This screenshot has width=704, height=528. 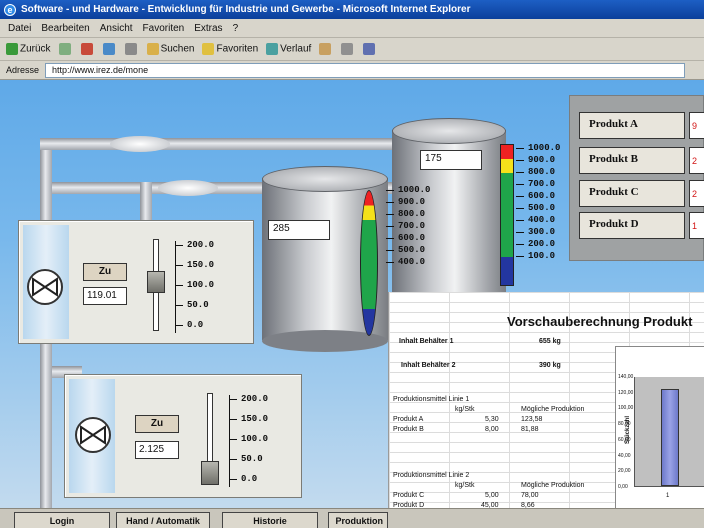 I want to click on row-possible: 81,88, so click(x=530, y=429).